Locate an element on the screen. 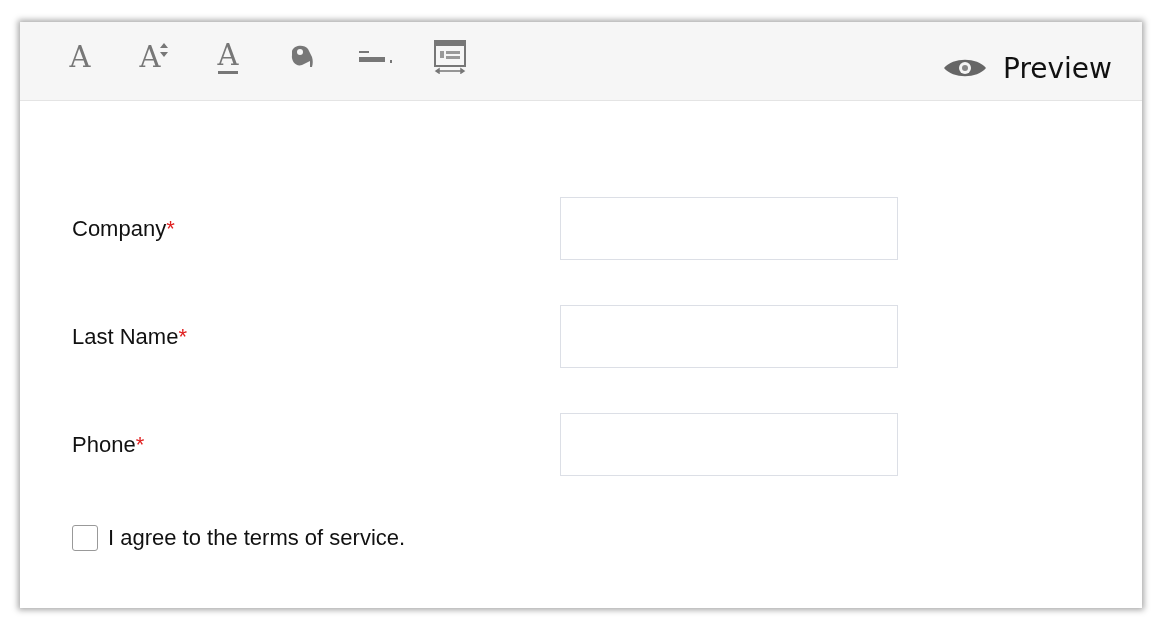  checkbox-label: I agree to the terms of service. is located at coordinates (257, 538).